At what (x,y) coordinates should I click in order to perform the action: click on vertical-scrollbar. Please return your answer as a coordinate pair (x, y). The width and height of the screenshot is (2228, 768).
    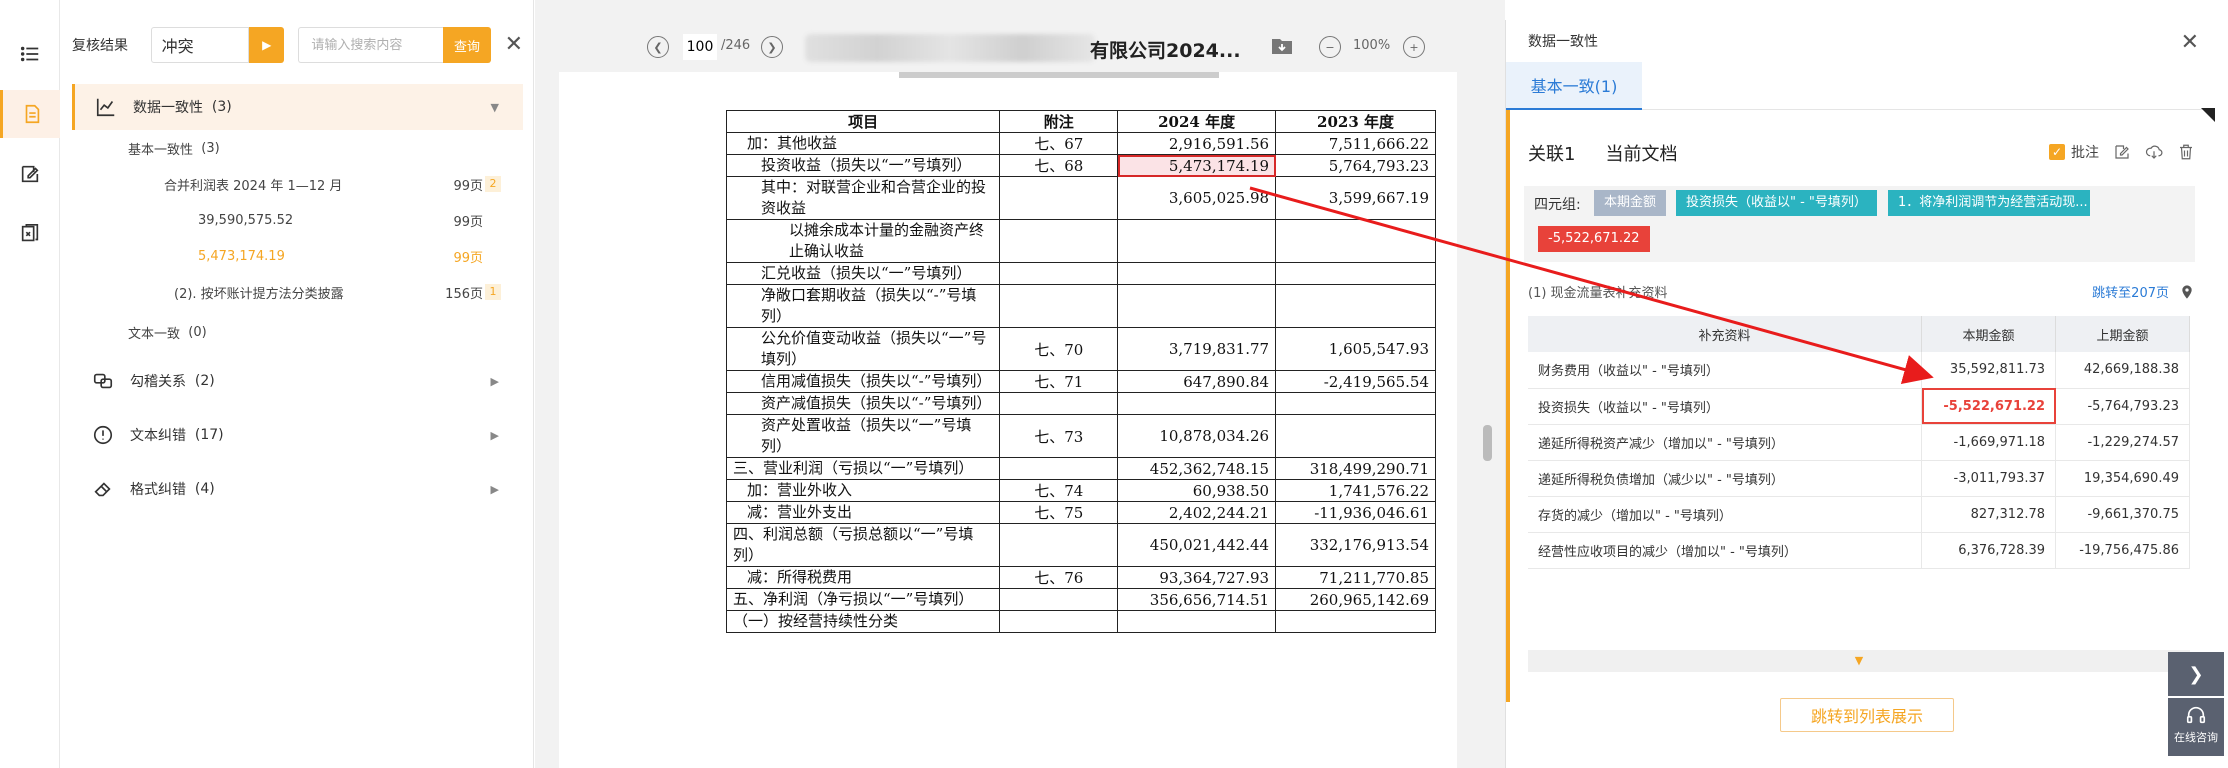
    Looking at the image, I should click on (1487, 443).